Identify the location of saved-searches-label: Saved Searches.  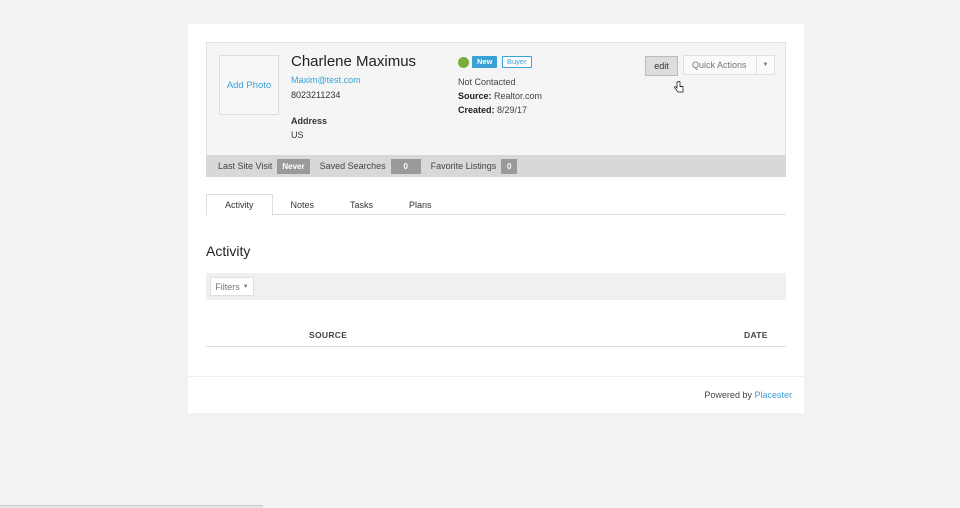
(352, 166).